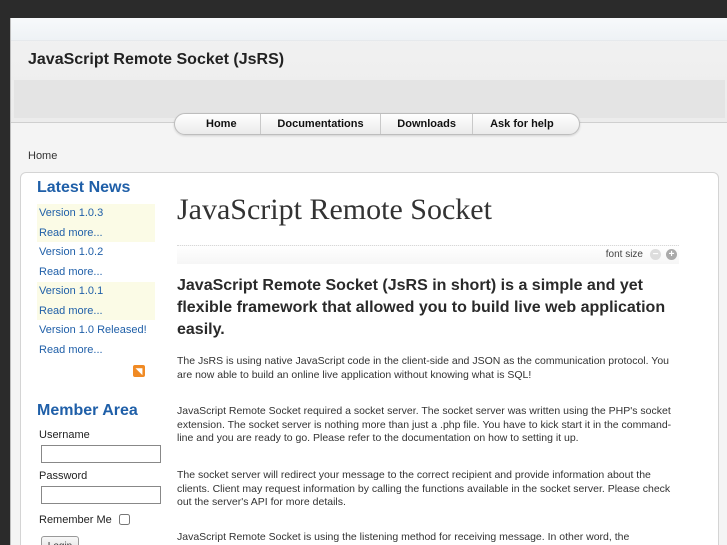 The height and width of the screenshot is (545, 727). What do you see at coordinates (43, 156) in the screenshot?
I see `breadcrumb: Home` at bounding box center [43, 156].